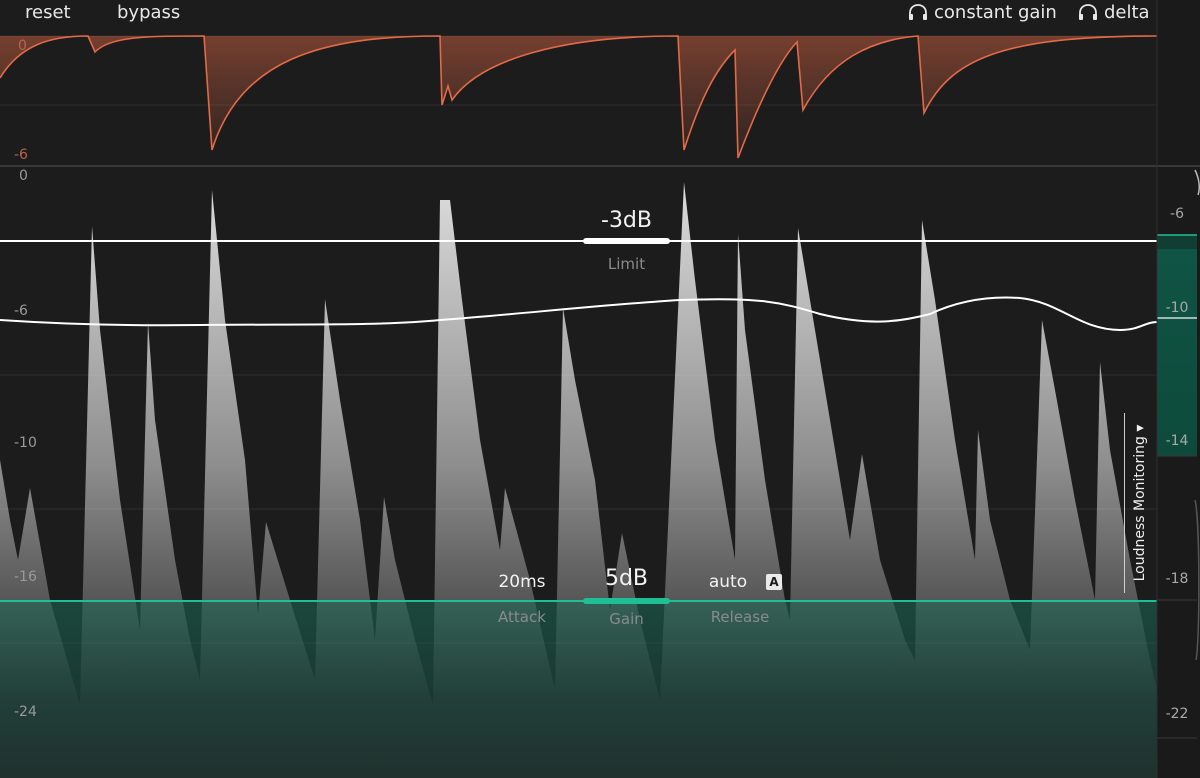  I want to click on constant-gain-toggle: constant gain, so click(982, 12).